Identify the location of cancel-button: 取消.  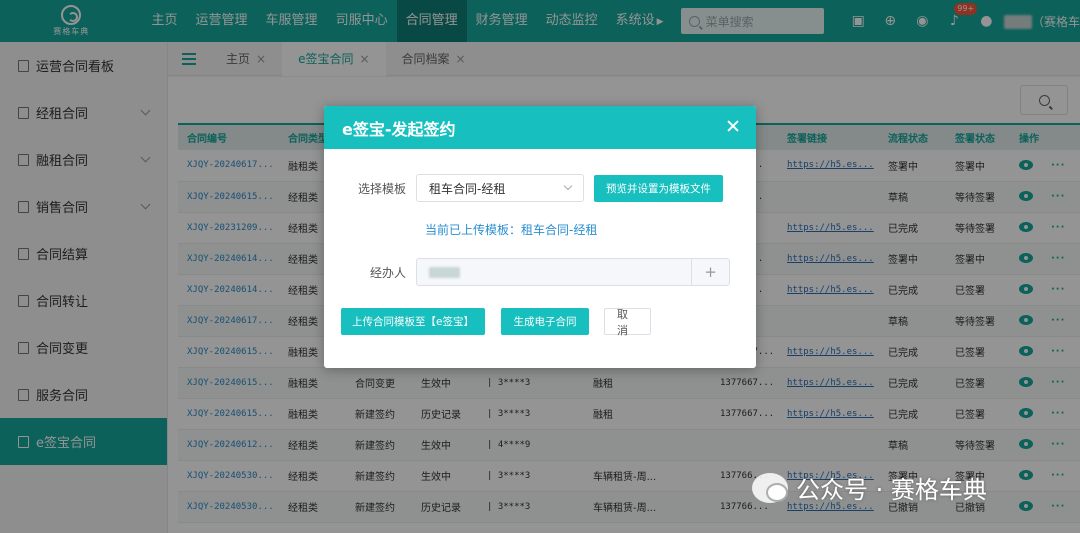
(627, 322).